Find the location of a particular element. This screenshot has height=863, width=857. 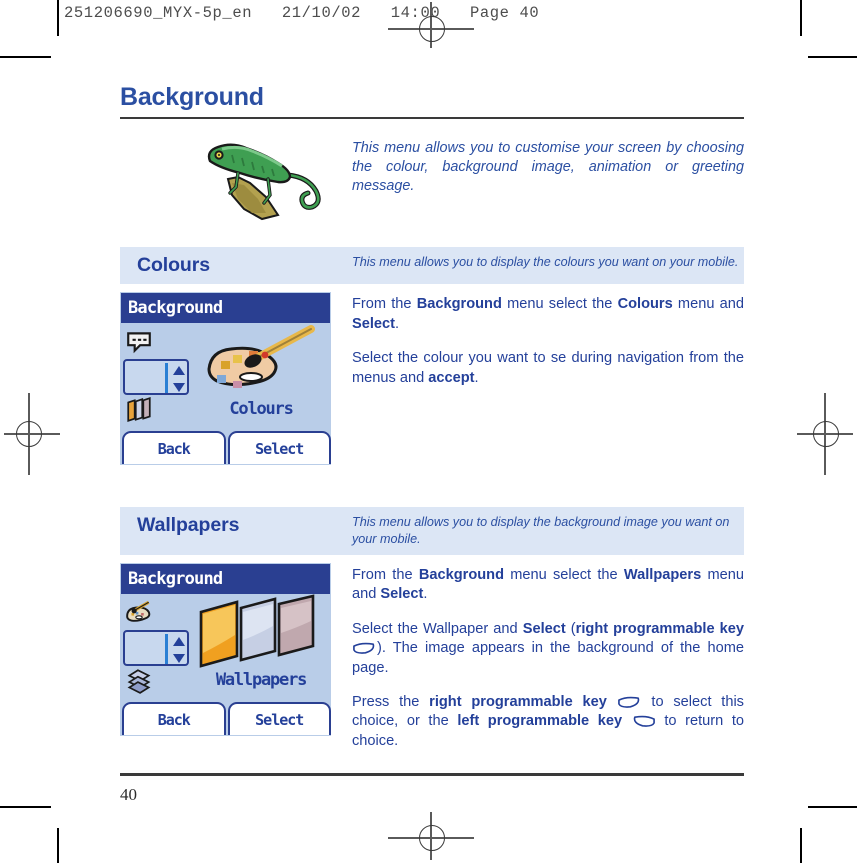

registration-mark-left is located at coordinates (32, 434).